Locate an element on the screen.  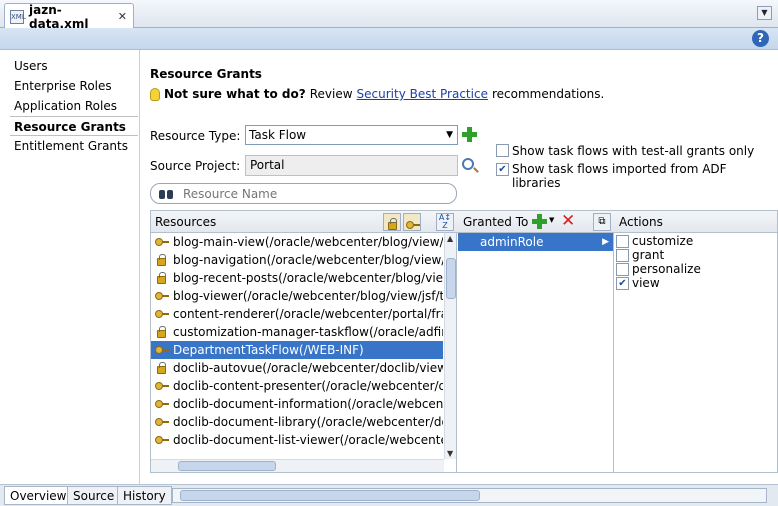
resource-type-label: Resource Type: is located at coordinates (195, 136).